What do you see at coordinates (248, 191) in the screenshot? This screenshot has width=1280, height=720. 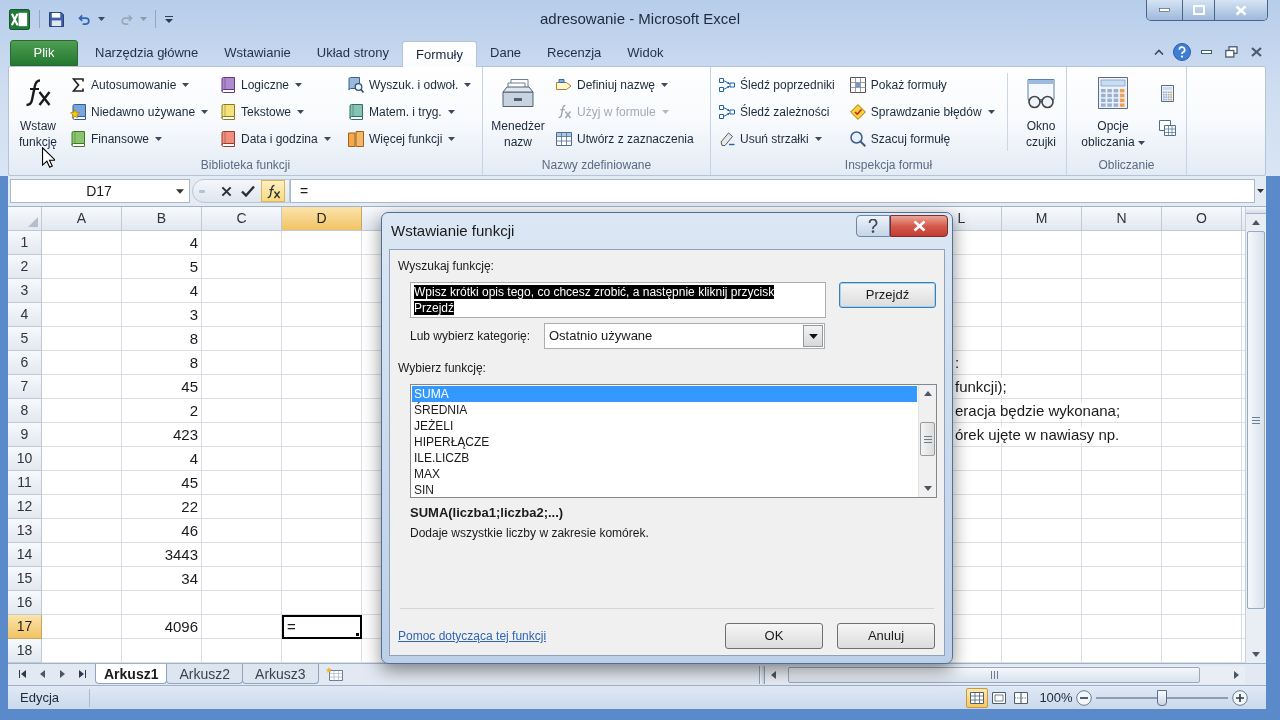 I see `check-icon` at bounding box center [248, 191].